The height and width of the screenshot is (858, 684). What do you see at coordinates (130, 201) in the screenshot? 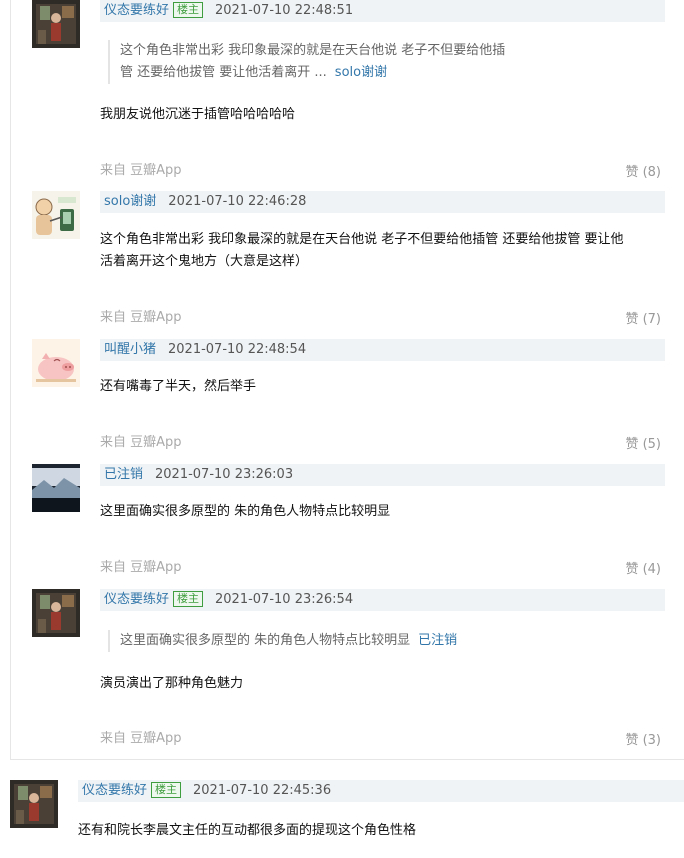
I see `author-link: solo谢谢` at bounding box center [130, 201].